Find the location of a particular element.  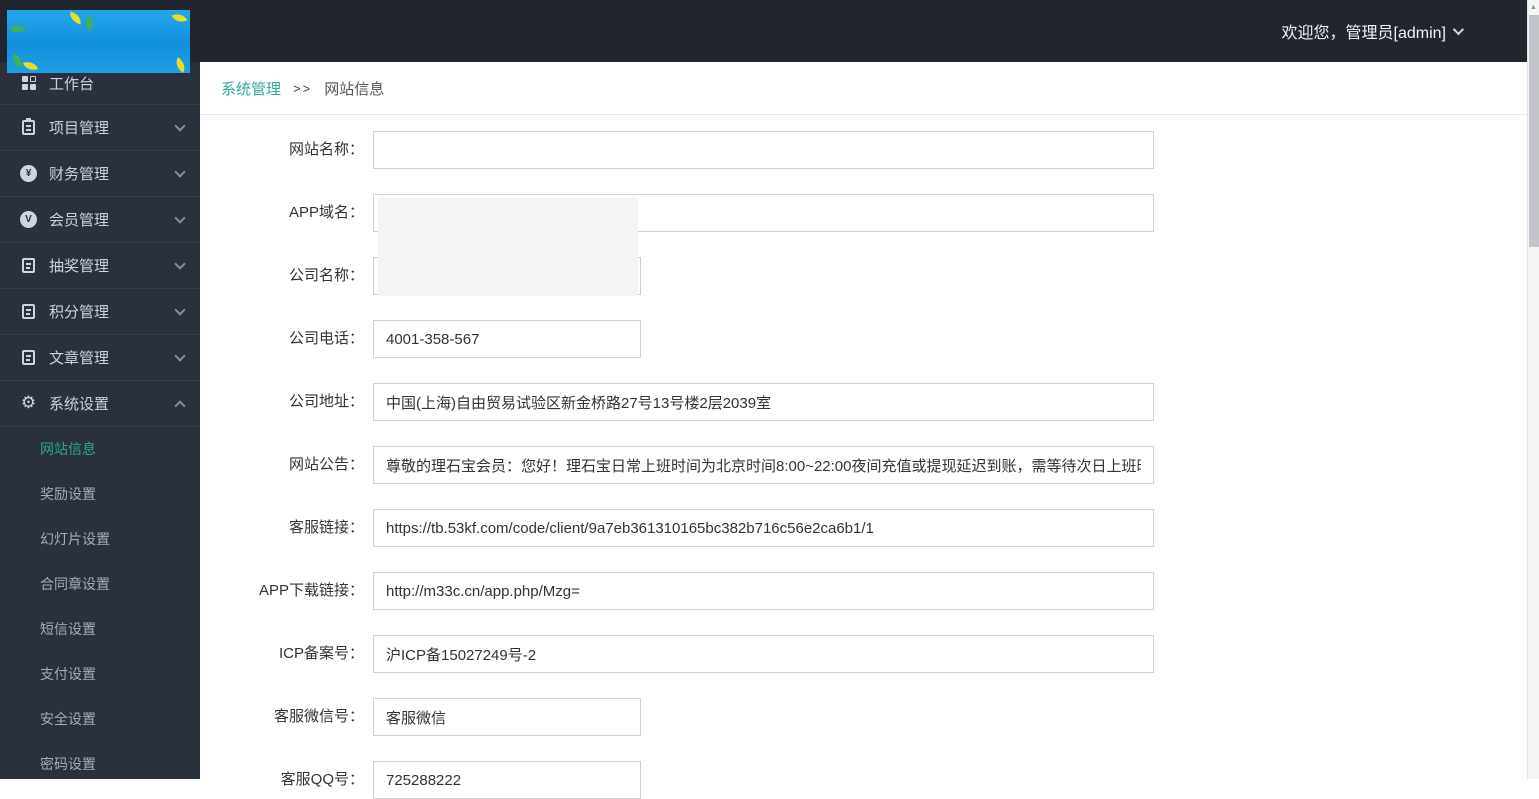

sidebar-item-finance: ¥ 财务管理 is located at coordinates (100, 174).